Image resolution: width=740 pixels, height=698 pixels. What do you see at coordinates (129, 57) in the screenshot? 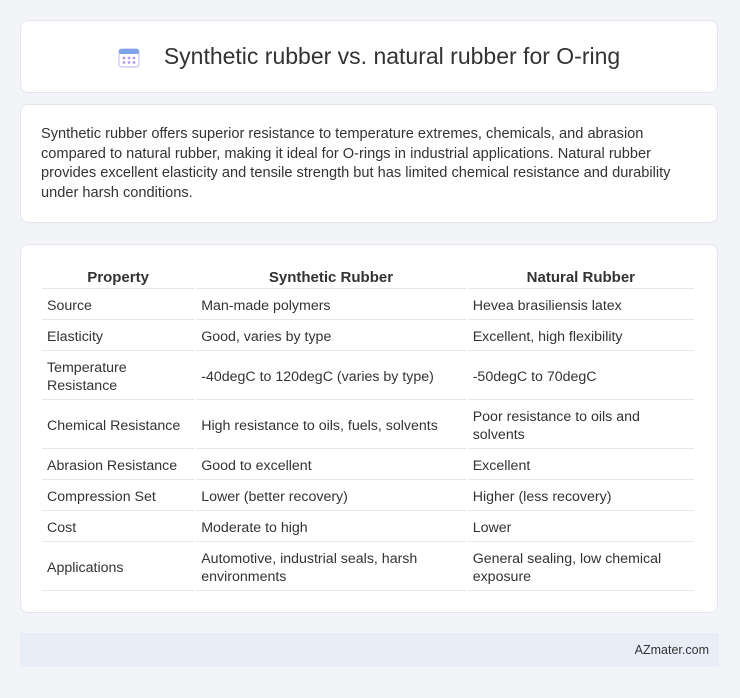
I see `calendar-icon` at bounding box center [129, 57].